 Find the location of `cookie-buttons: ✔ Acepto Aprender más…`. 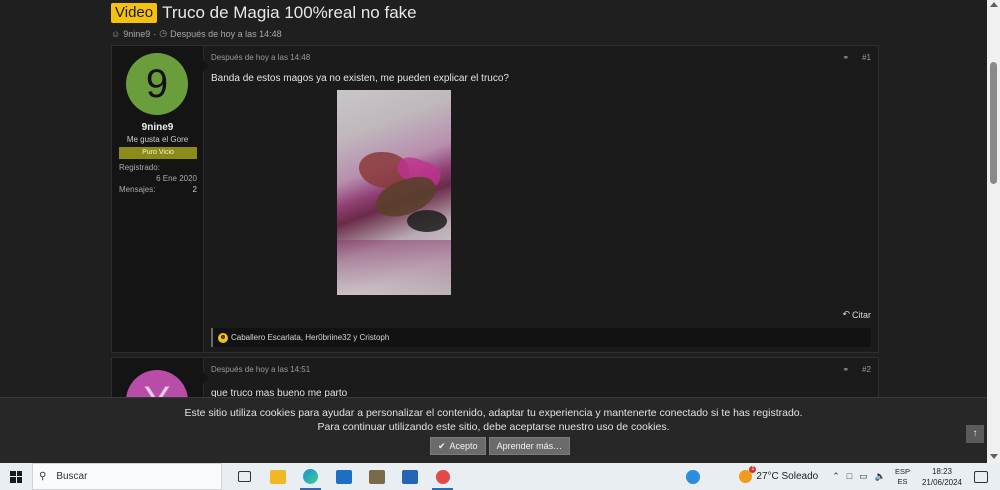

cookie-buttons: ✔ Acepto Aprender más… is located at coordinates (500, 446).